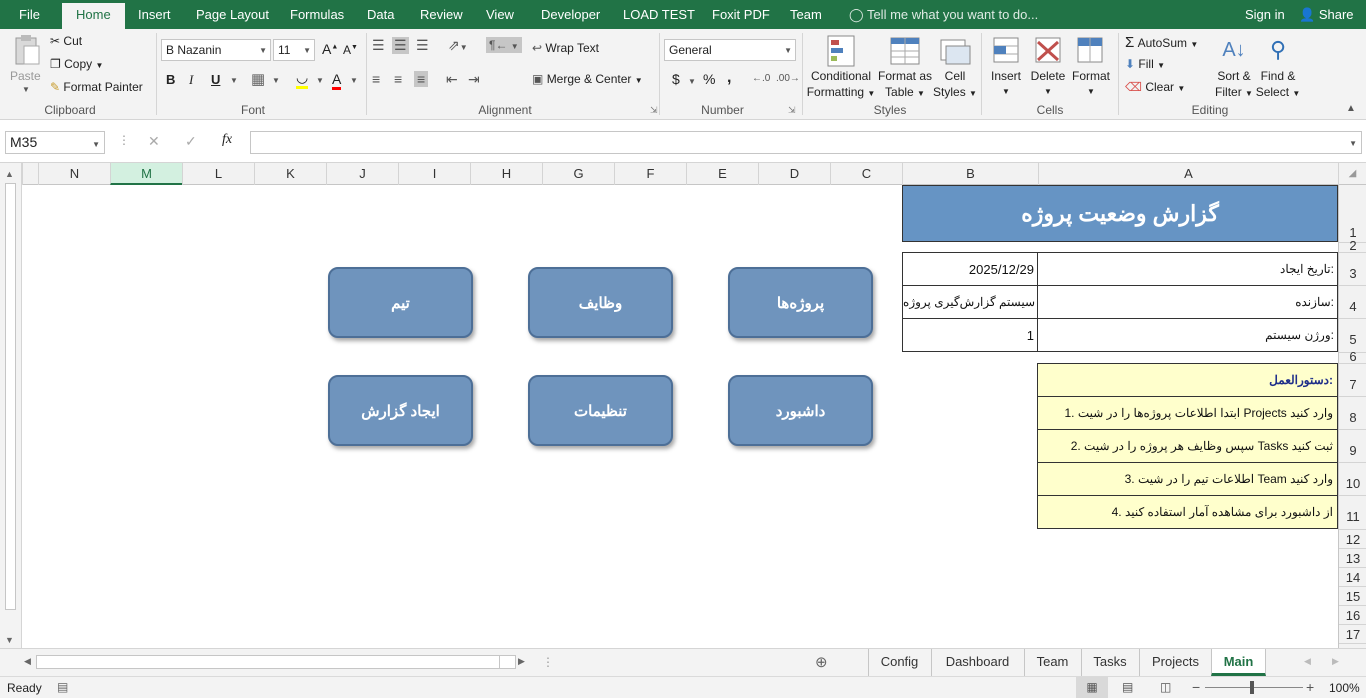 This screenshot has width=1366, height=698. I want to click on align-bottom-icon: ☰, so click(422, 45).